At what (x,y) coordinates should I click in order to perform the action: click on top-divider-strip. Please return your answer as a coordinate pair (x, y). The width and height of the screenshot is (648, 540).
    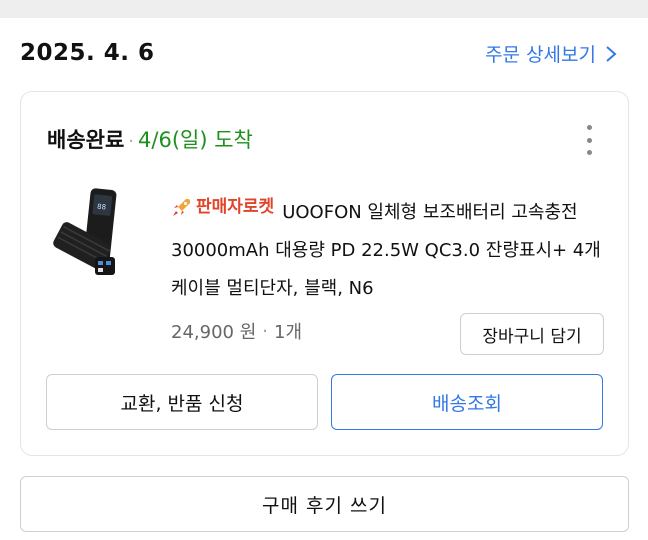
    Looking at the image, I should click on (324, 9).